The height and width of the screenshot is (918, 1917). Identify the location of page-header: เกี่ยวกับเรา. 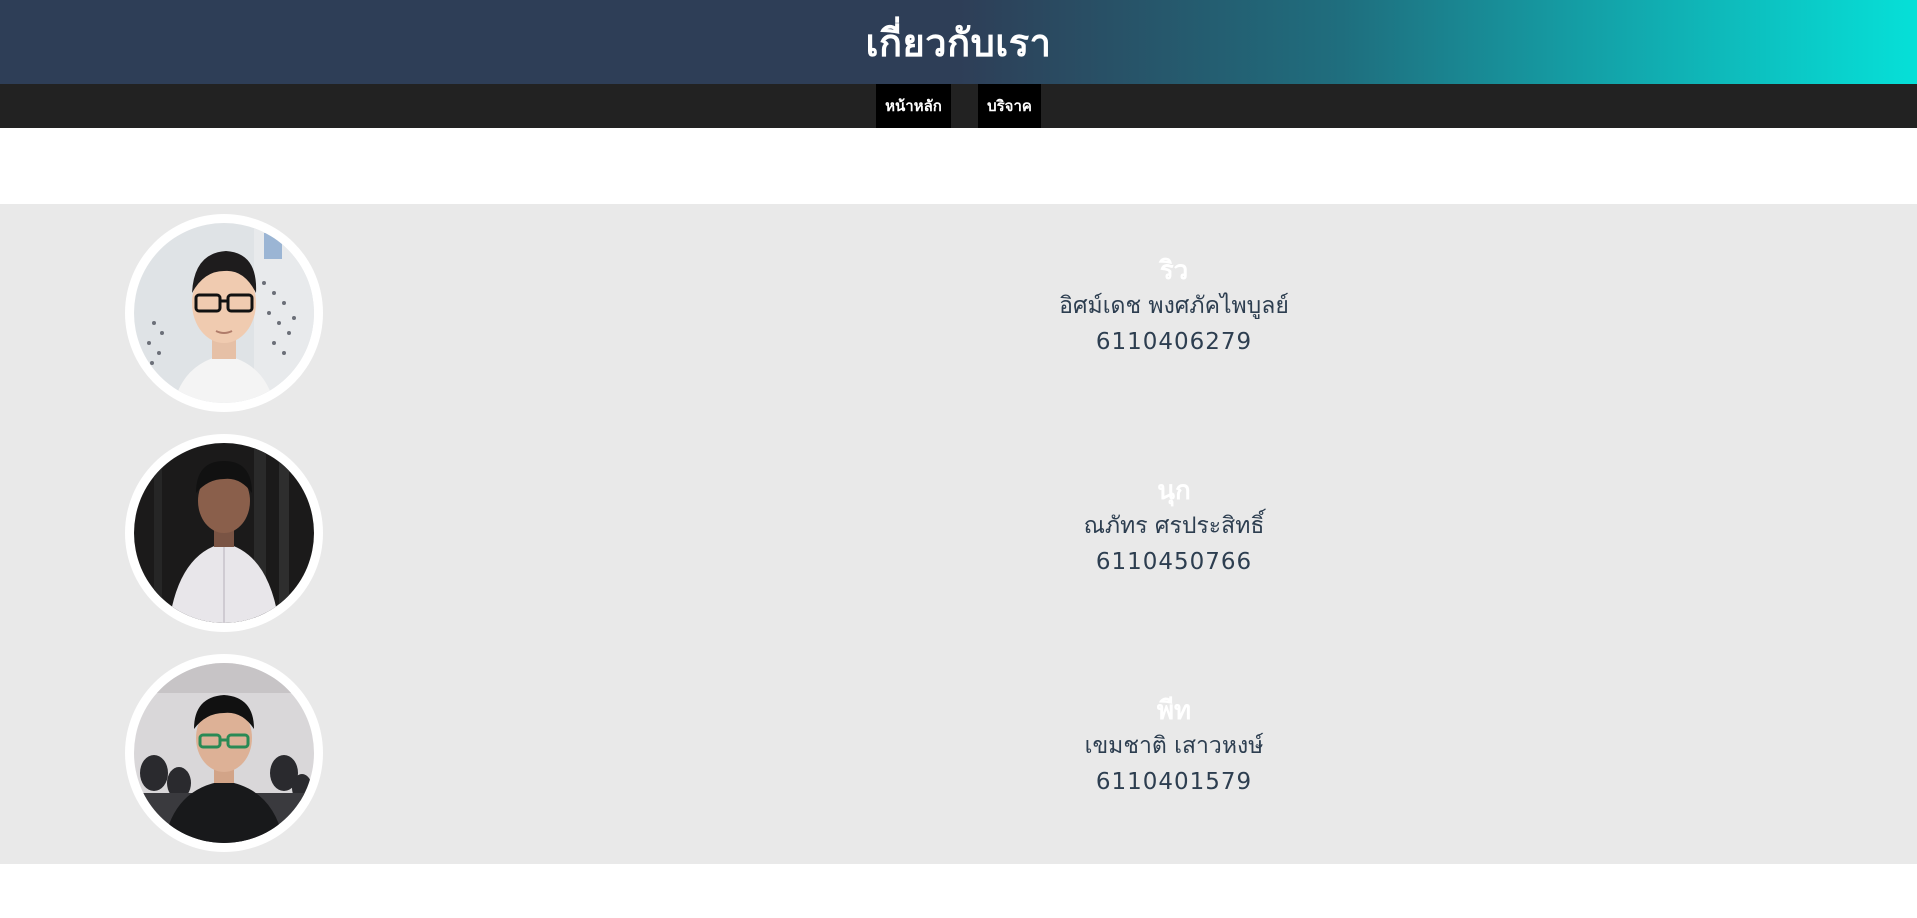
(958, 42).